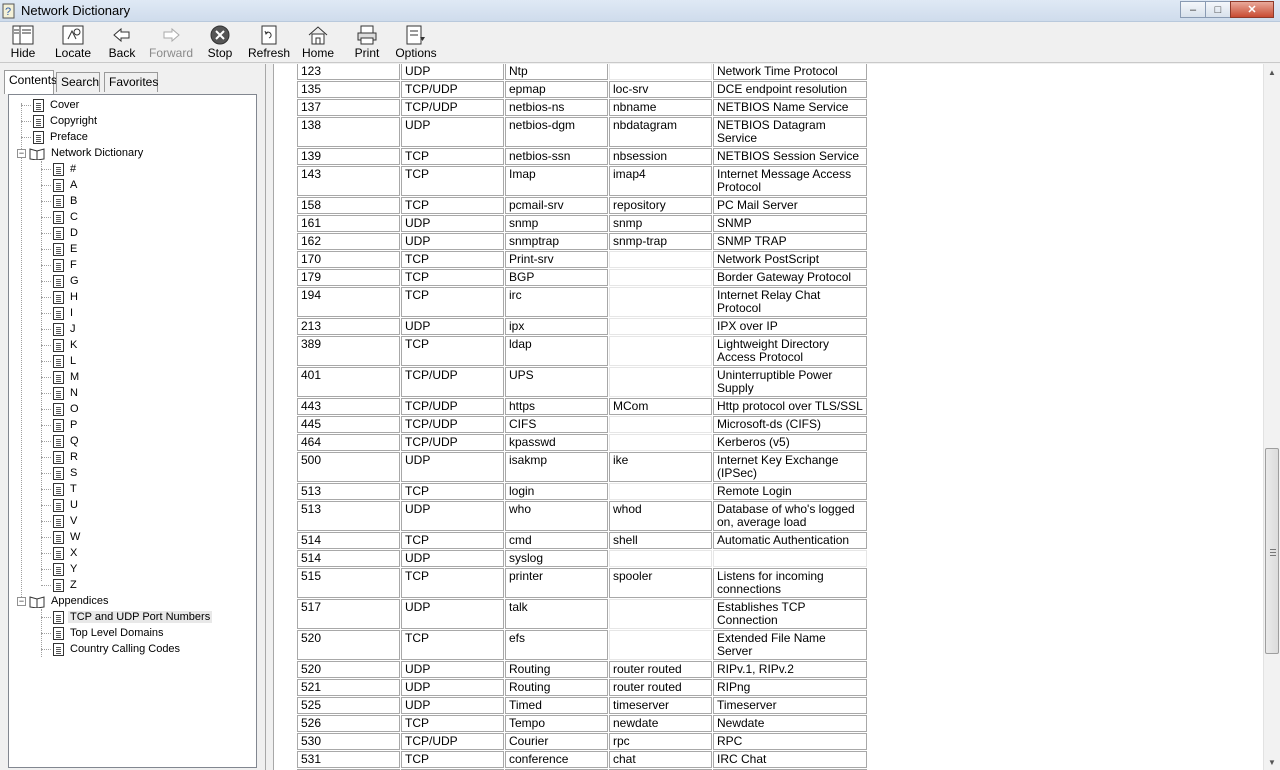 This screenshot has width=1280, height=770. What do you see at coordinates (61, 281) in the screenshot?
I see `tree-item-letter: G` at bounding box center [61, 281].